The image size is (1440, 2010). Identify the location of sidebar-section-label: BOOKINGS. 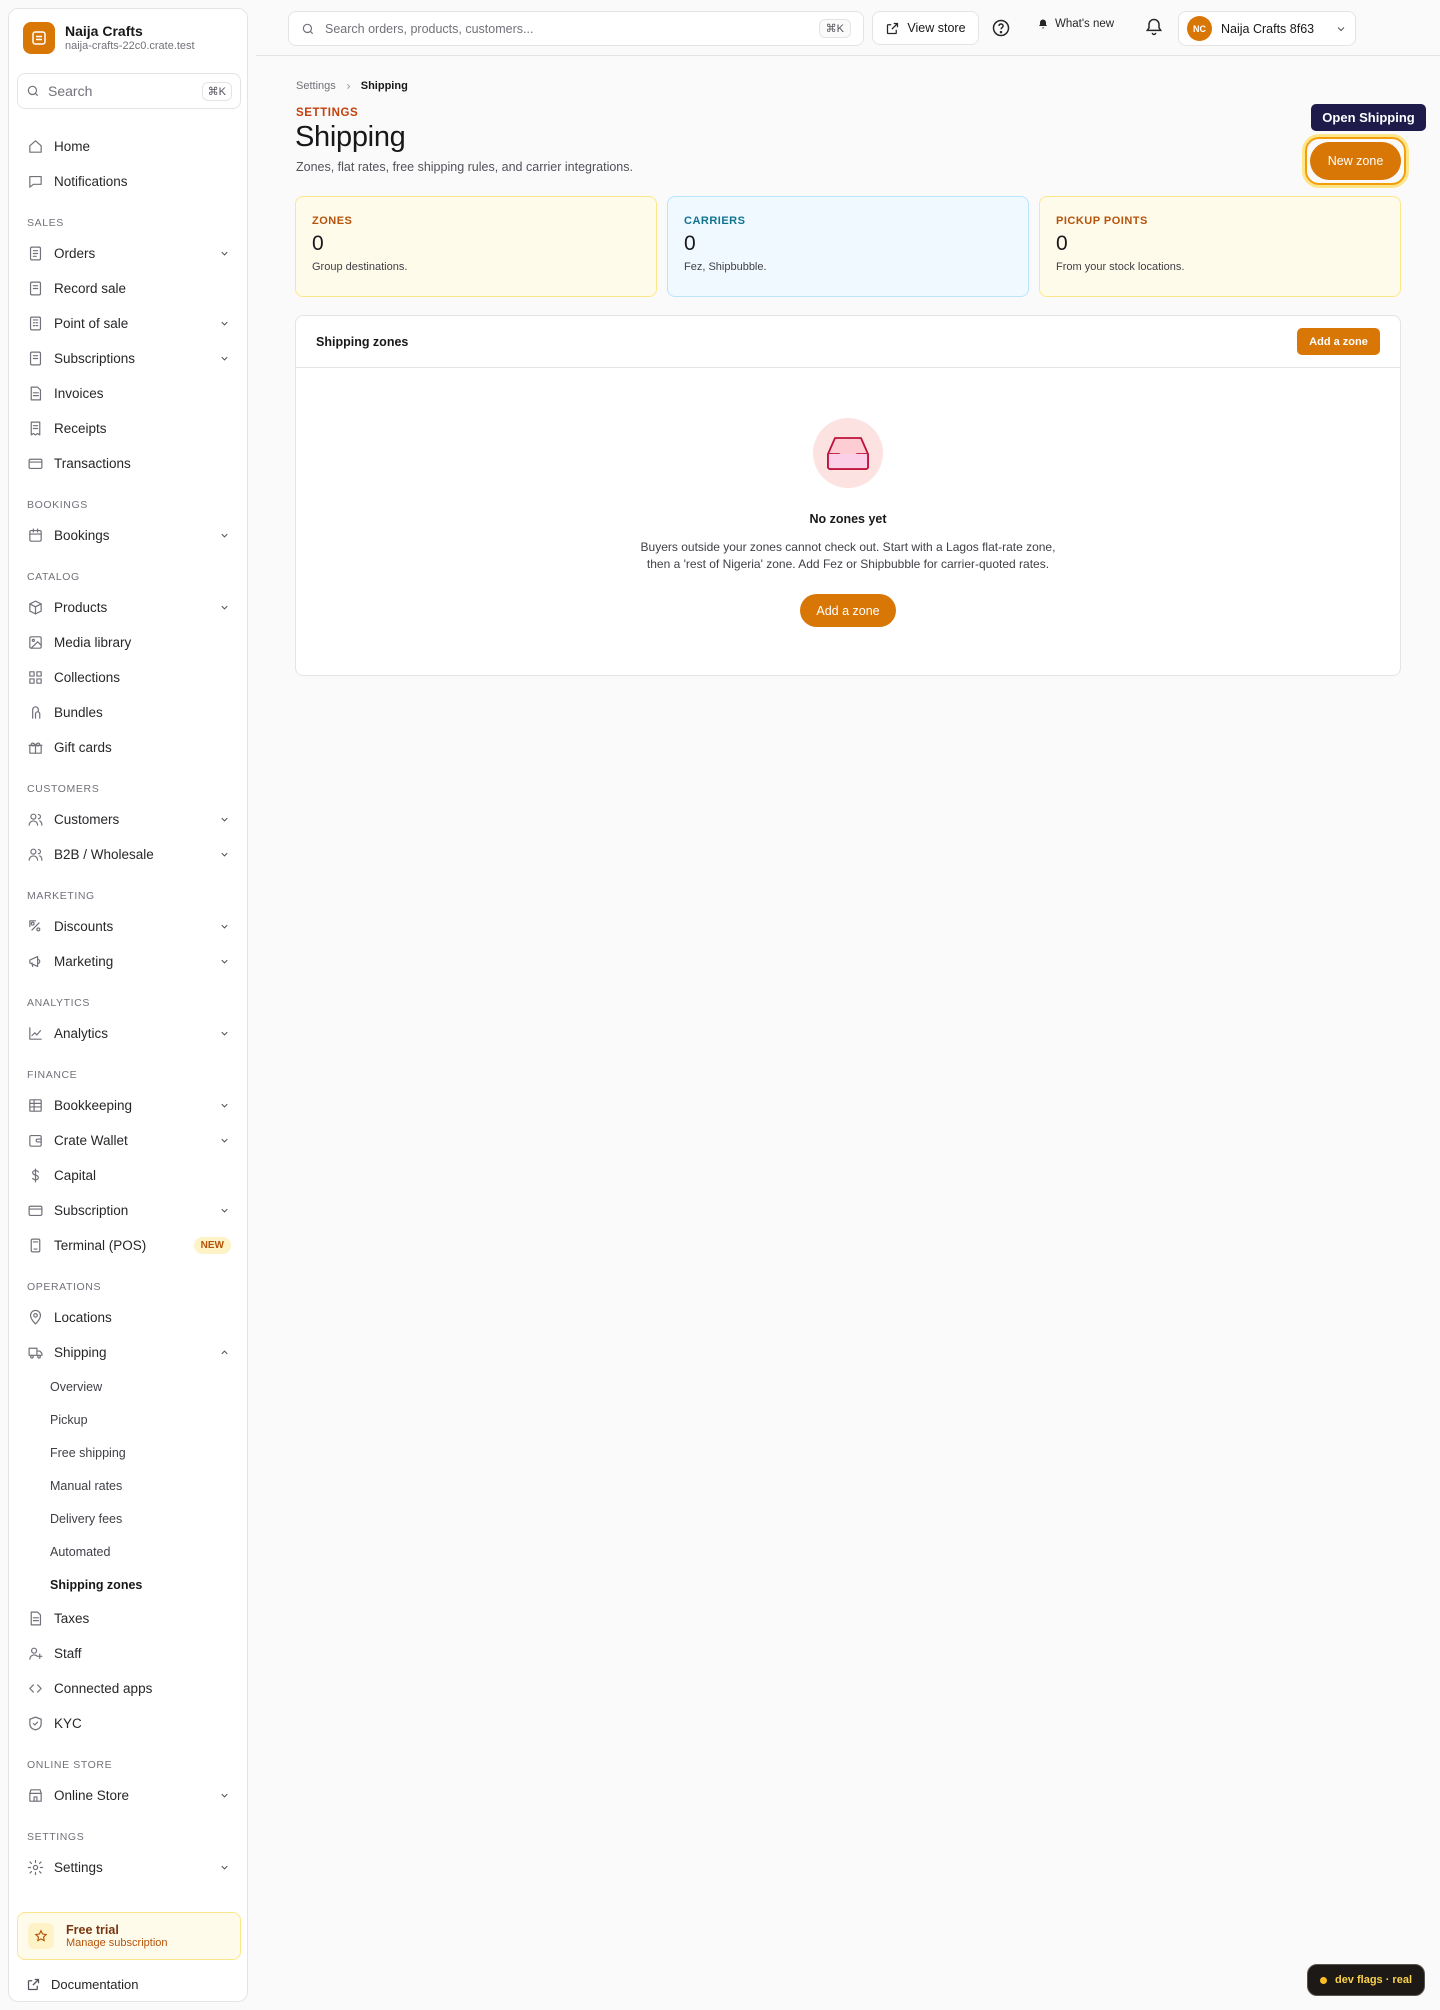
(57, 505).